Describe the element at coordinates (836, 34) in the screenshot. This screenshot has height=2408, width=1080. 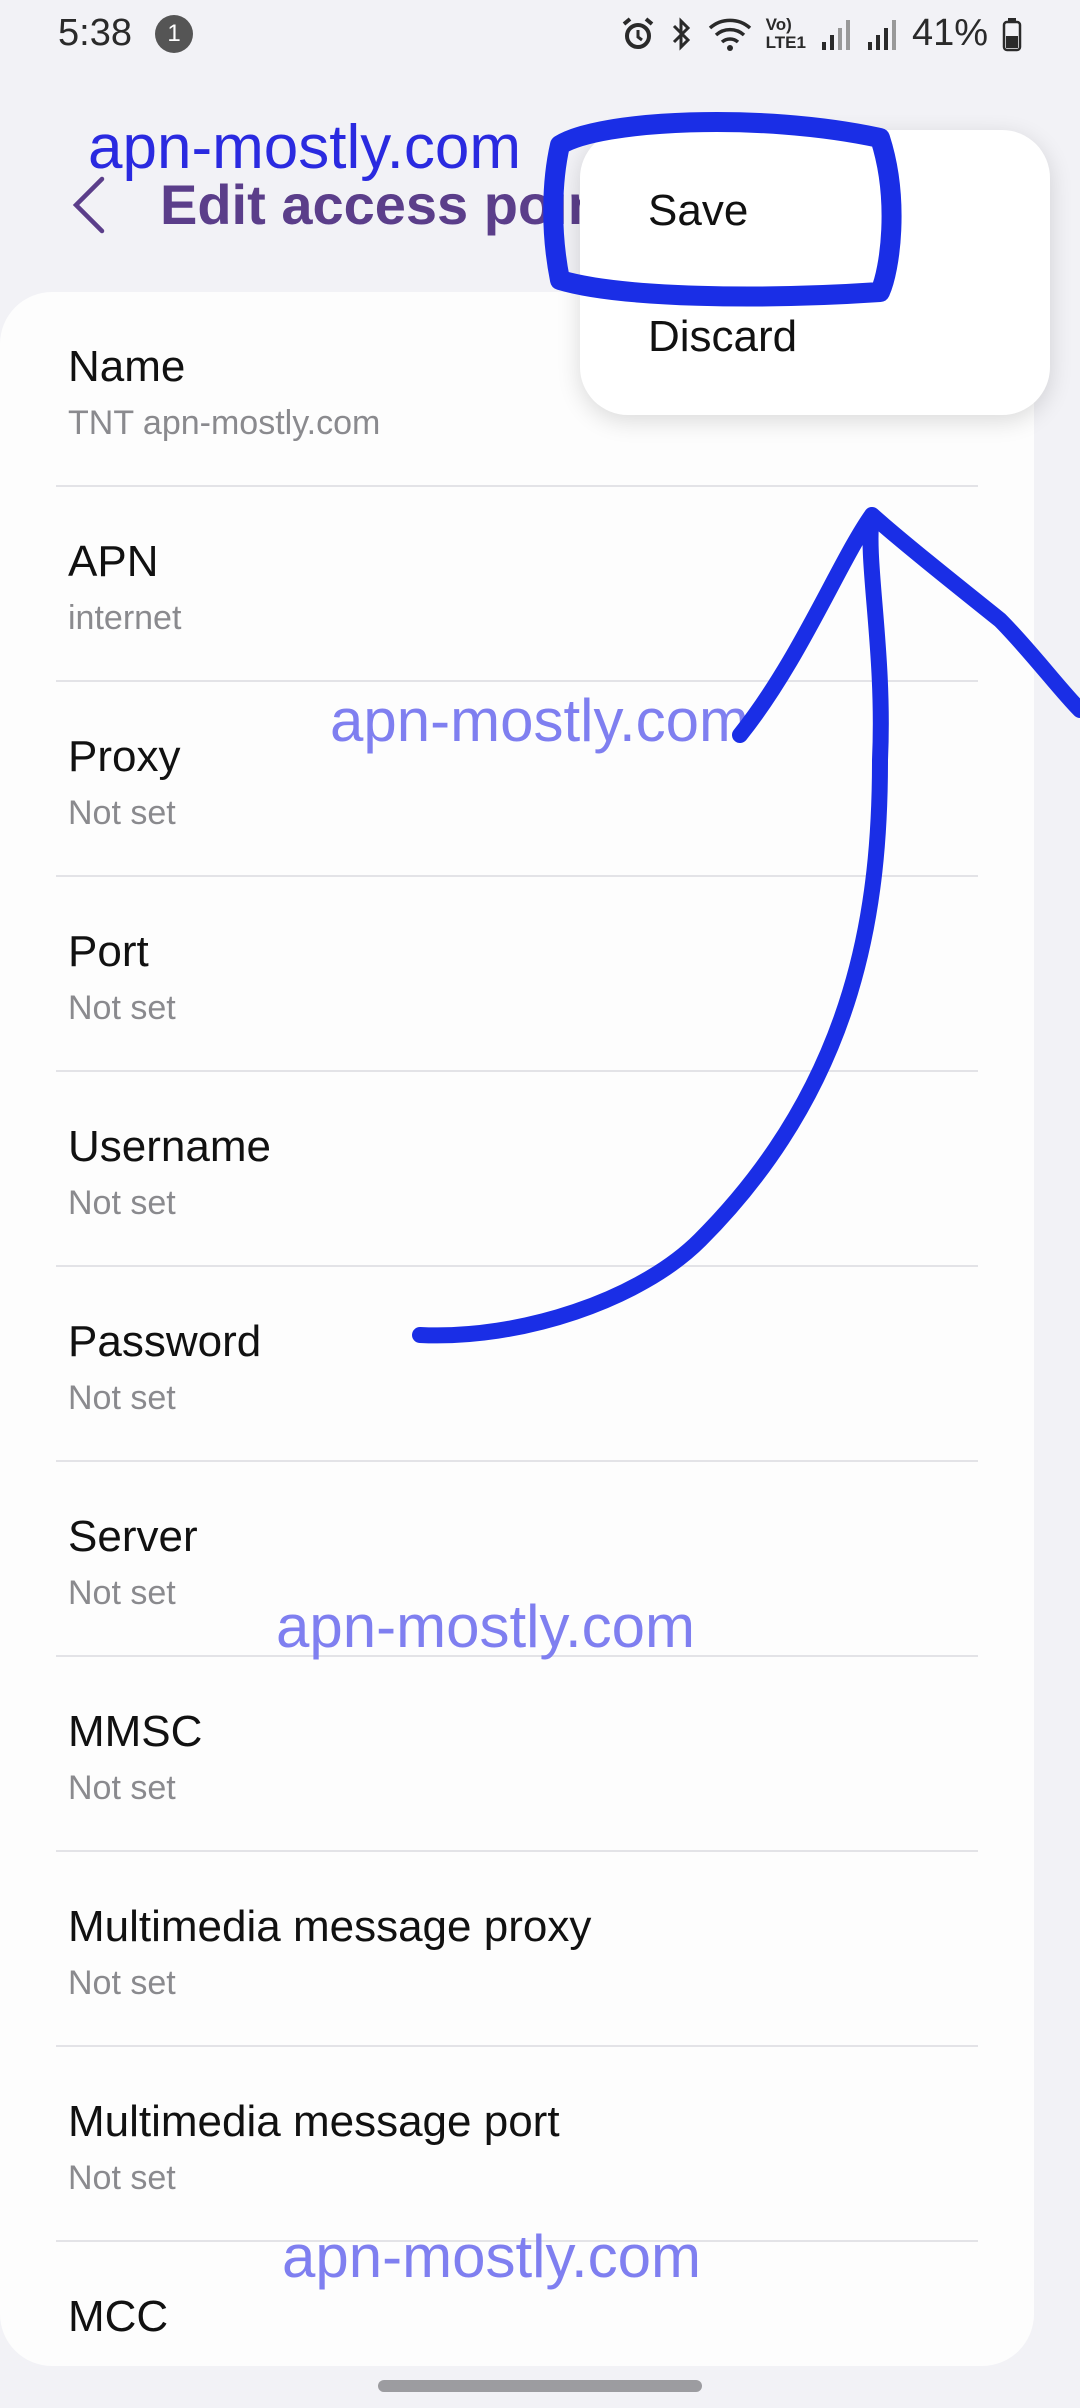
I see `signal-icon-sim1` at that location.